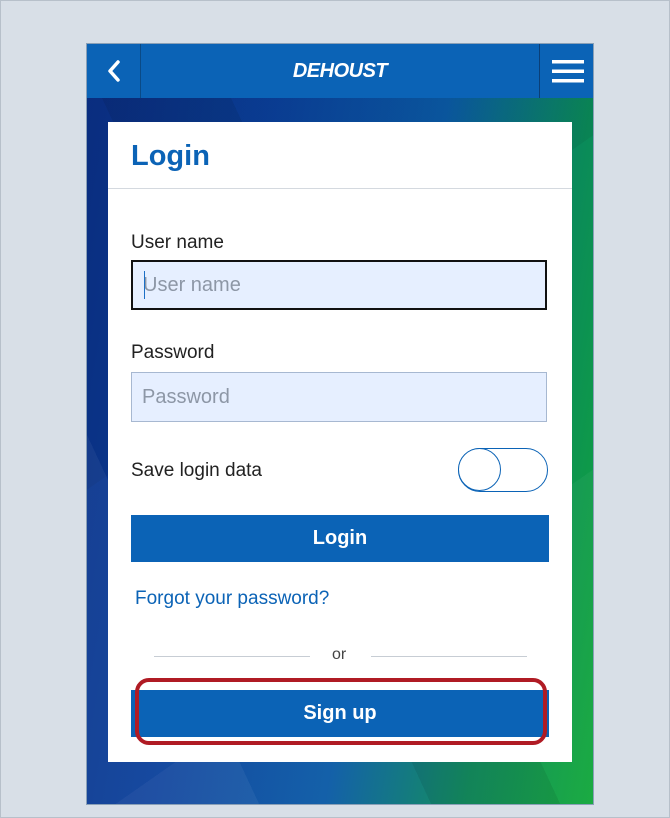 The height and width of the screenshot is (818, 670). Describe the element at coordinates (340, 188) in the screenshot. I see `title-divider` at that location.